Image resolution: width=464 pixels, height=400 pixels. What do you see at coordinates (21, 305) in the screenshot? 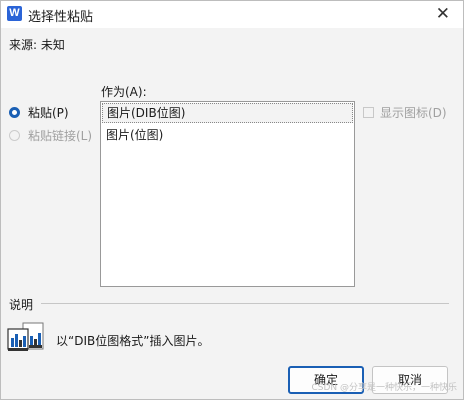
I see `description-label: 说明` at bounding box center [21, 305].